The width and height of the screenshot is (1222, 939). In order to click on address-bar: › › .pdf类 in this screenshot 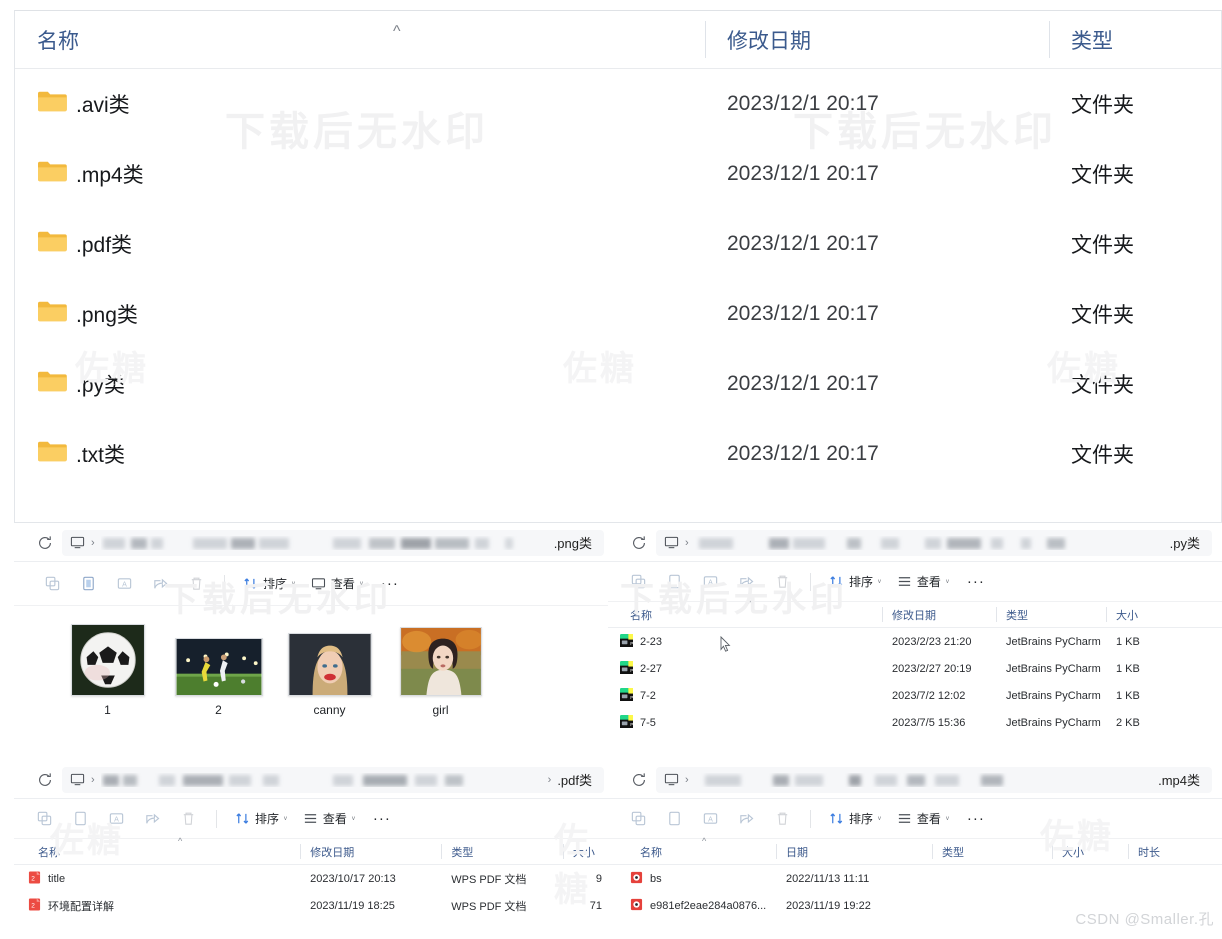, I will do `click(314, 780)`.